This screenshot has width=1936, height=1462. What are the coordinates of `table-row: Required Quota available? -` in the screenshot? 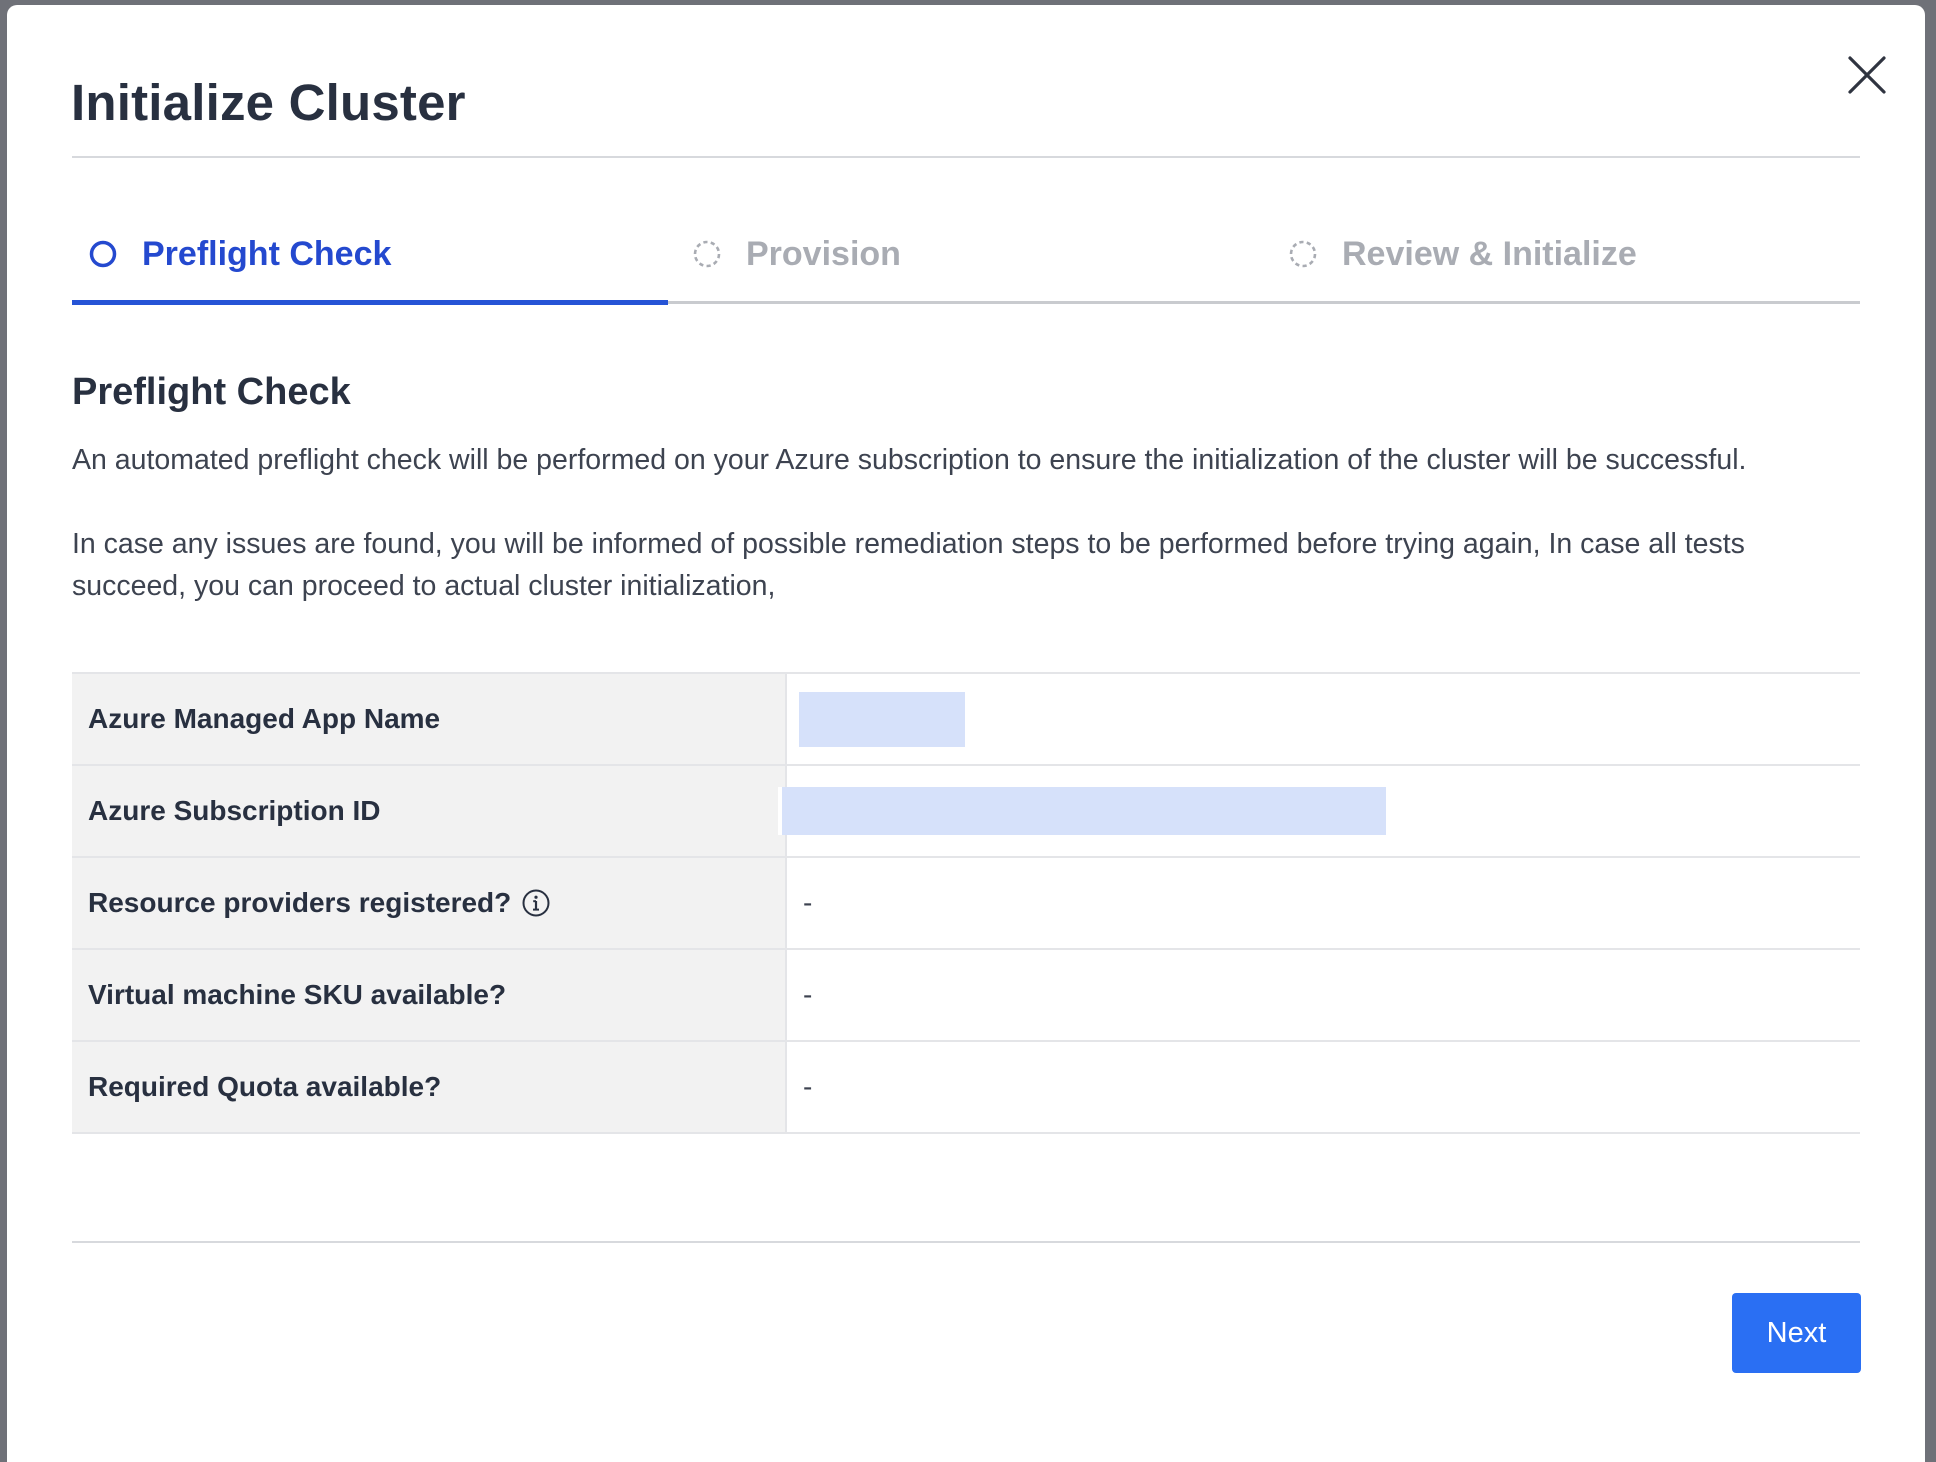 It's located at (966, 1087).